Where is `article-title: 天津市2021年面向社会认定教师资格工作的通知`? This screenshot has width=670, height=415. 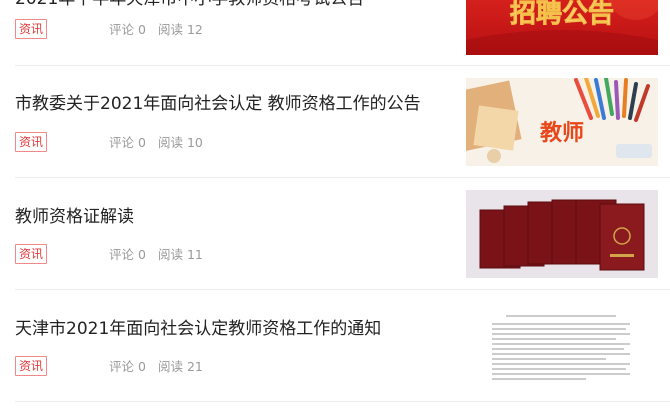 article-title: 天津市2021年面向社会认定教师资格工作的通知 is located at coordinates (198, 329).